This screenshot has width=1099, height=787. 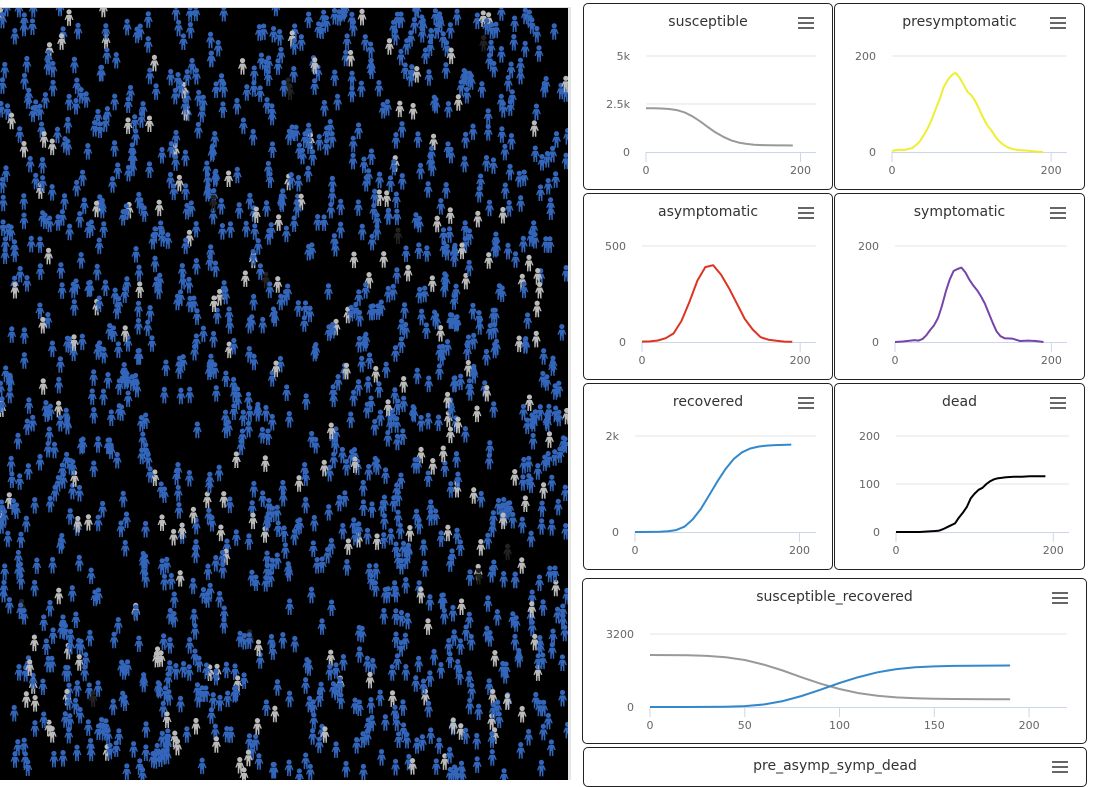 I want to click on series-line-asymptomatic, so click(x=717, y=303).